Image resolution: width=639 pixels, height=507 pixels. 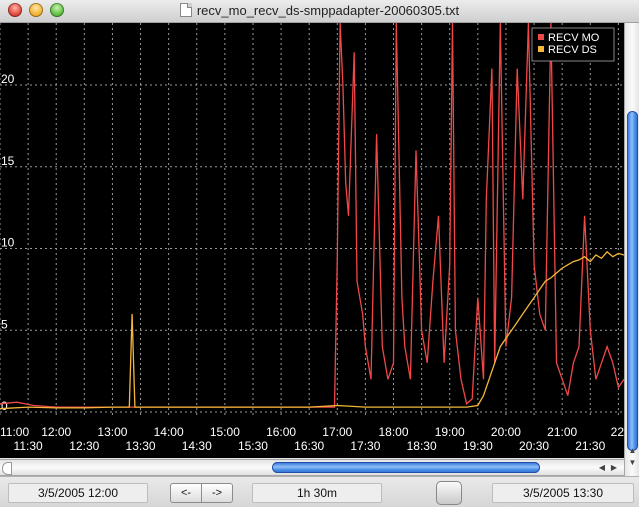 What do you see at coordinates (28, 446) in the screenshot?
I see `x-tick-label-lower: 11:30` at bounding box center [28, 446].